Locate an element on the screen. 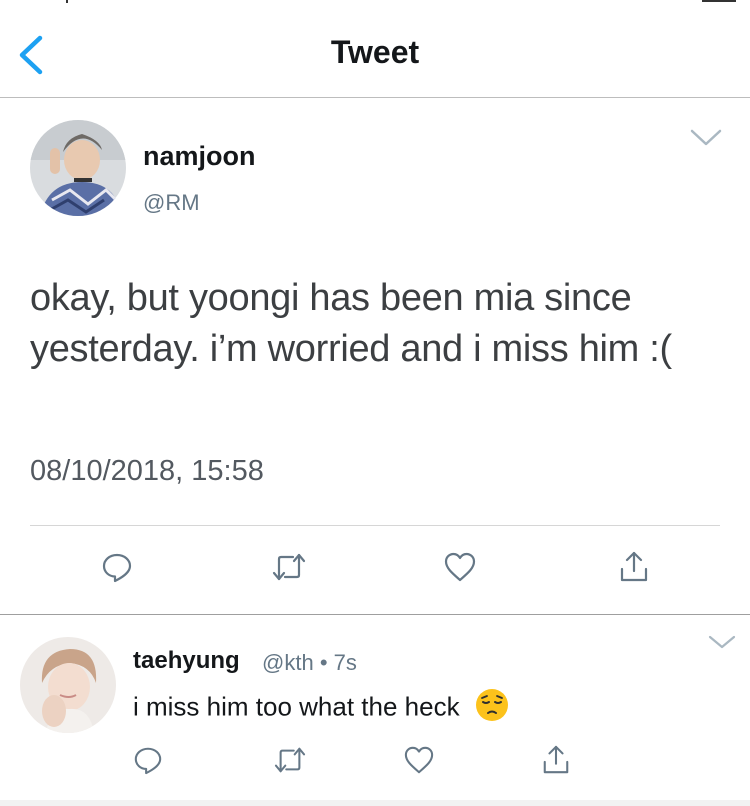 The width and height of the screenshot is (750, 806). reply-options-button is located at coordinates (722, 642).